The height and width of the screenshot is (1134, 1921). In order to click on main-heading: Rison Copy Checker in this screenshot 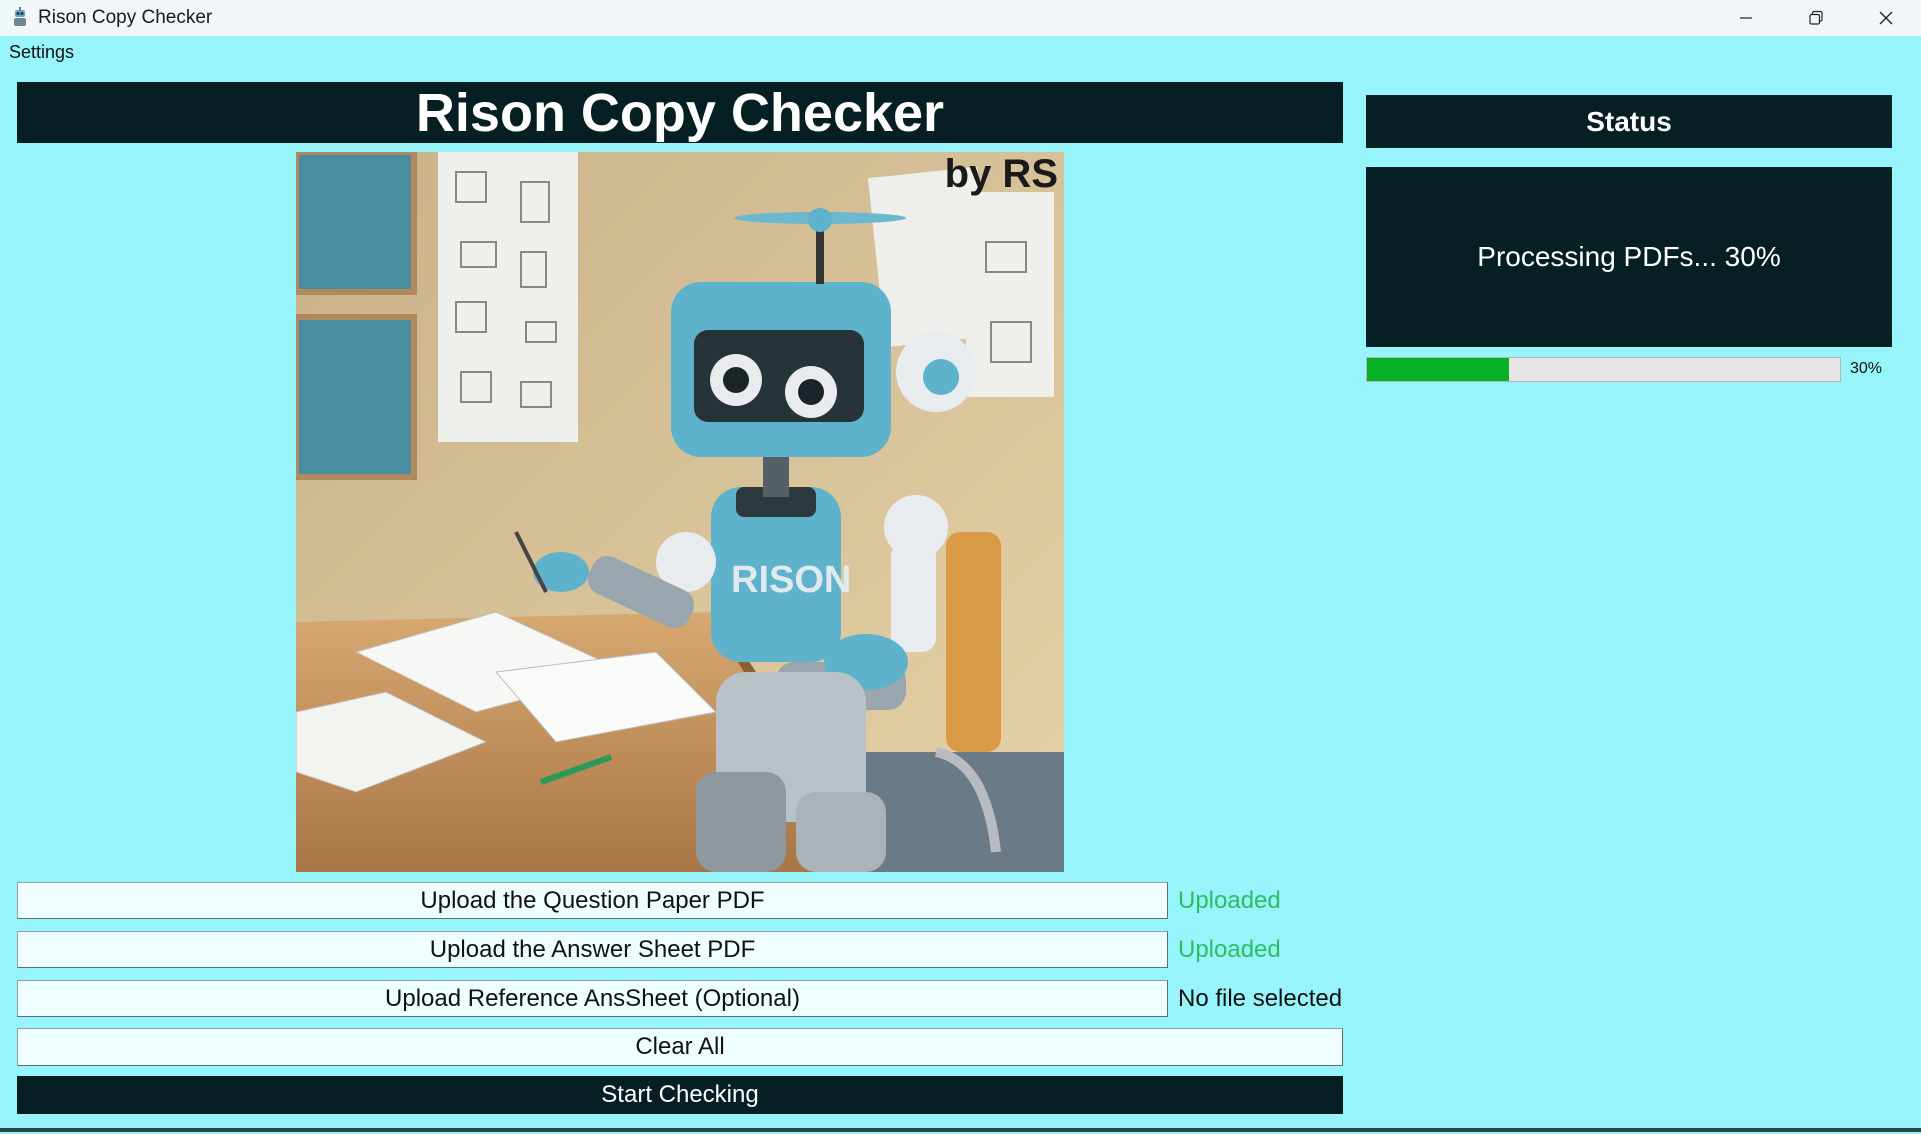, I will do `click(680, 112)`.